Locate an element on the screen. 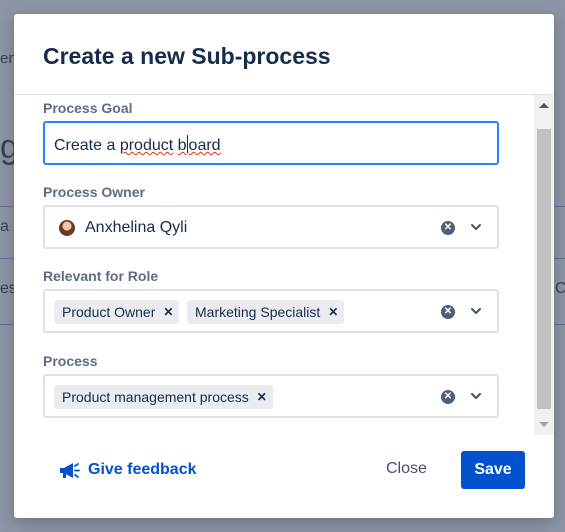  avatar is located at coordinates (67, 228).